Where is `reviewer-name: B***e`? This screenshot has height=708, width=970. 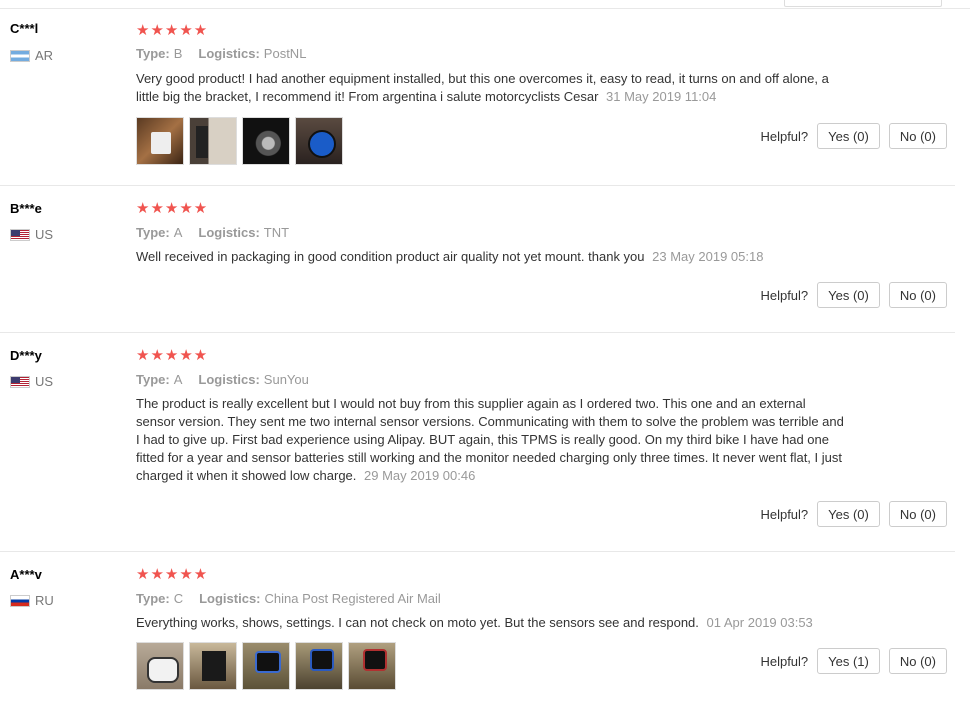
reviewer-name: B***e is located at coordinates (26, 208).